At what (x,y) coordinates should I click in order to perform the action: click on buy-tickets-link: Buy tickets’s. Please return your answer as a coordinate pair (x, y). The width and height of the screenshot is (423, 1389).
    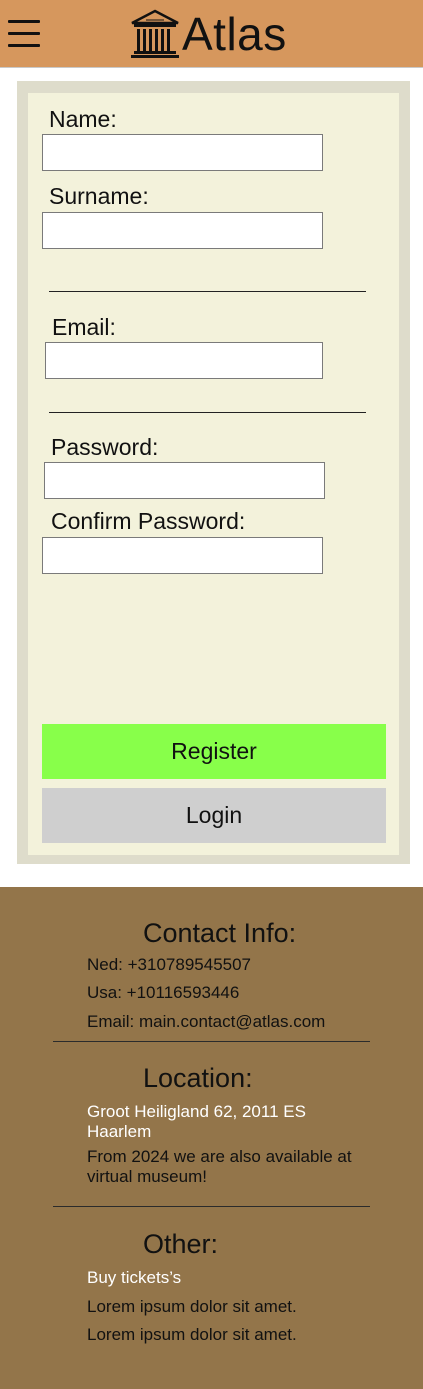
    Looking at the image, I should click on (134, 1278).